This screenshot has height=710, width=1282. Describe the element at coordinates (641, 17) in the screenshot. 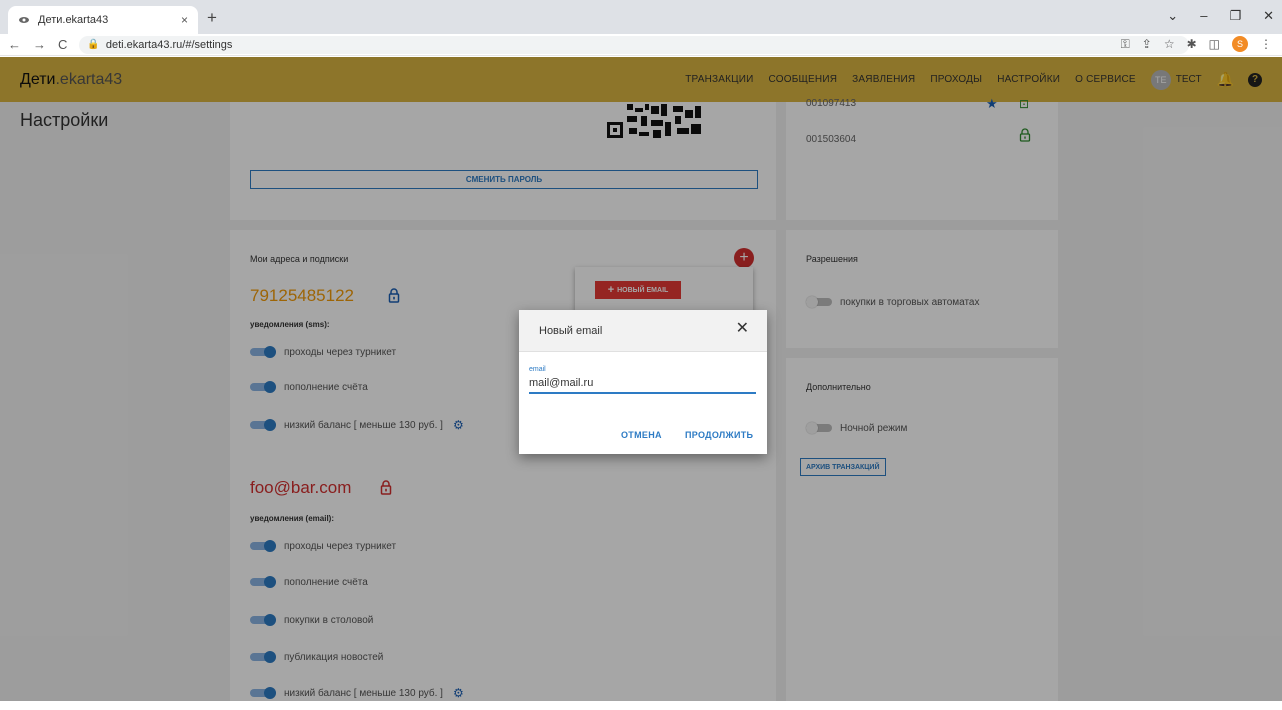

I see `browser-tab-bar: Дети.ekarta43 × + ⌄ – ❐ ✕` at that location.